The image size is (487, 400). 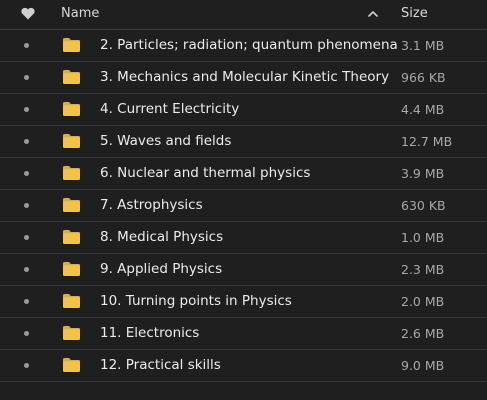 What do you see at coordinates (243, 238) in the screenshot?
I see `file-row: 8. Medical Physics 1.0 MB` at bounding box center [243, 238].